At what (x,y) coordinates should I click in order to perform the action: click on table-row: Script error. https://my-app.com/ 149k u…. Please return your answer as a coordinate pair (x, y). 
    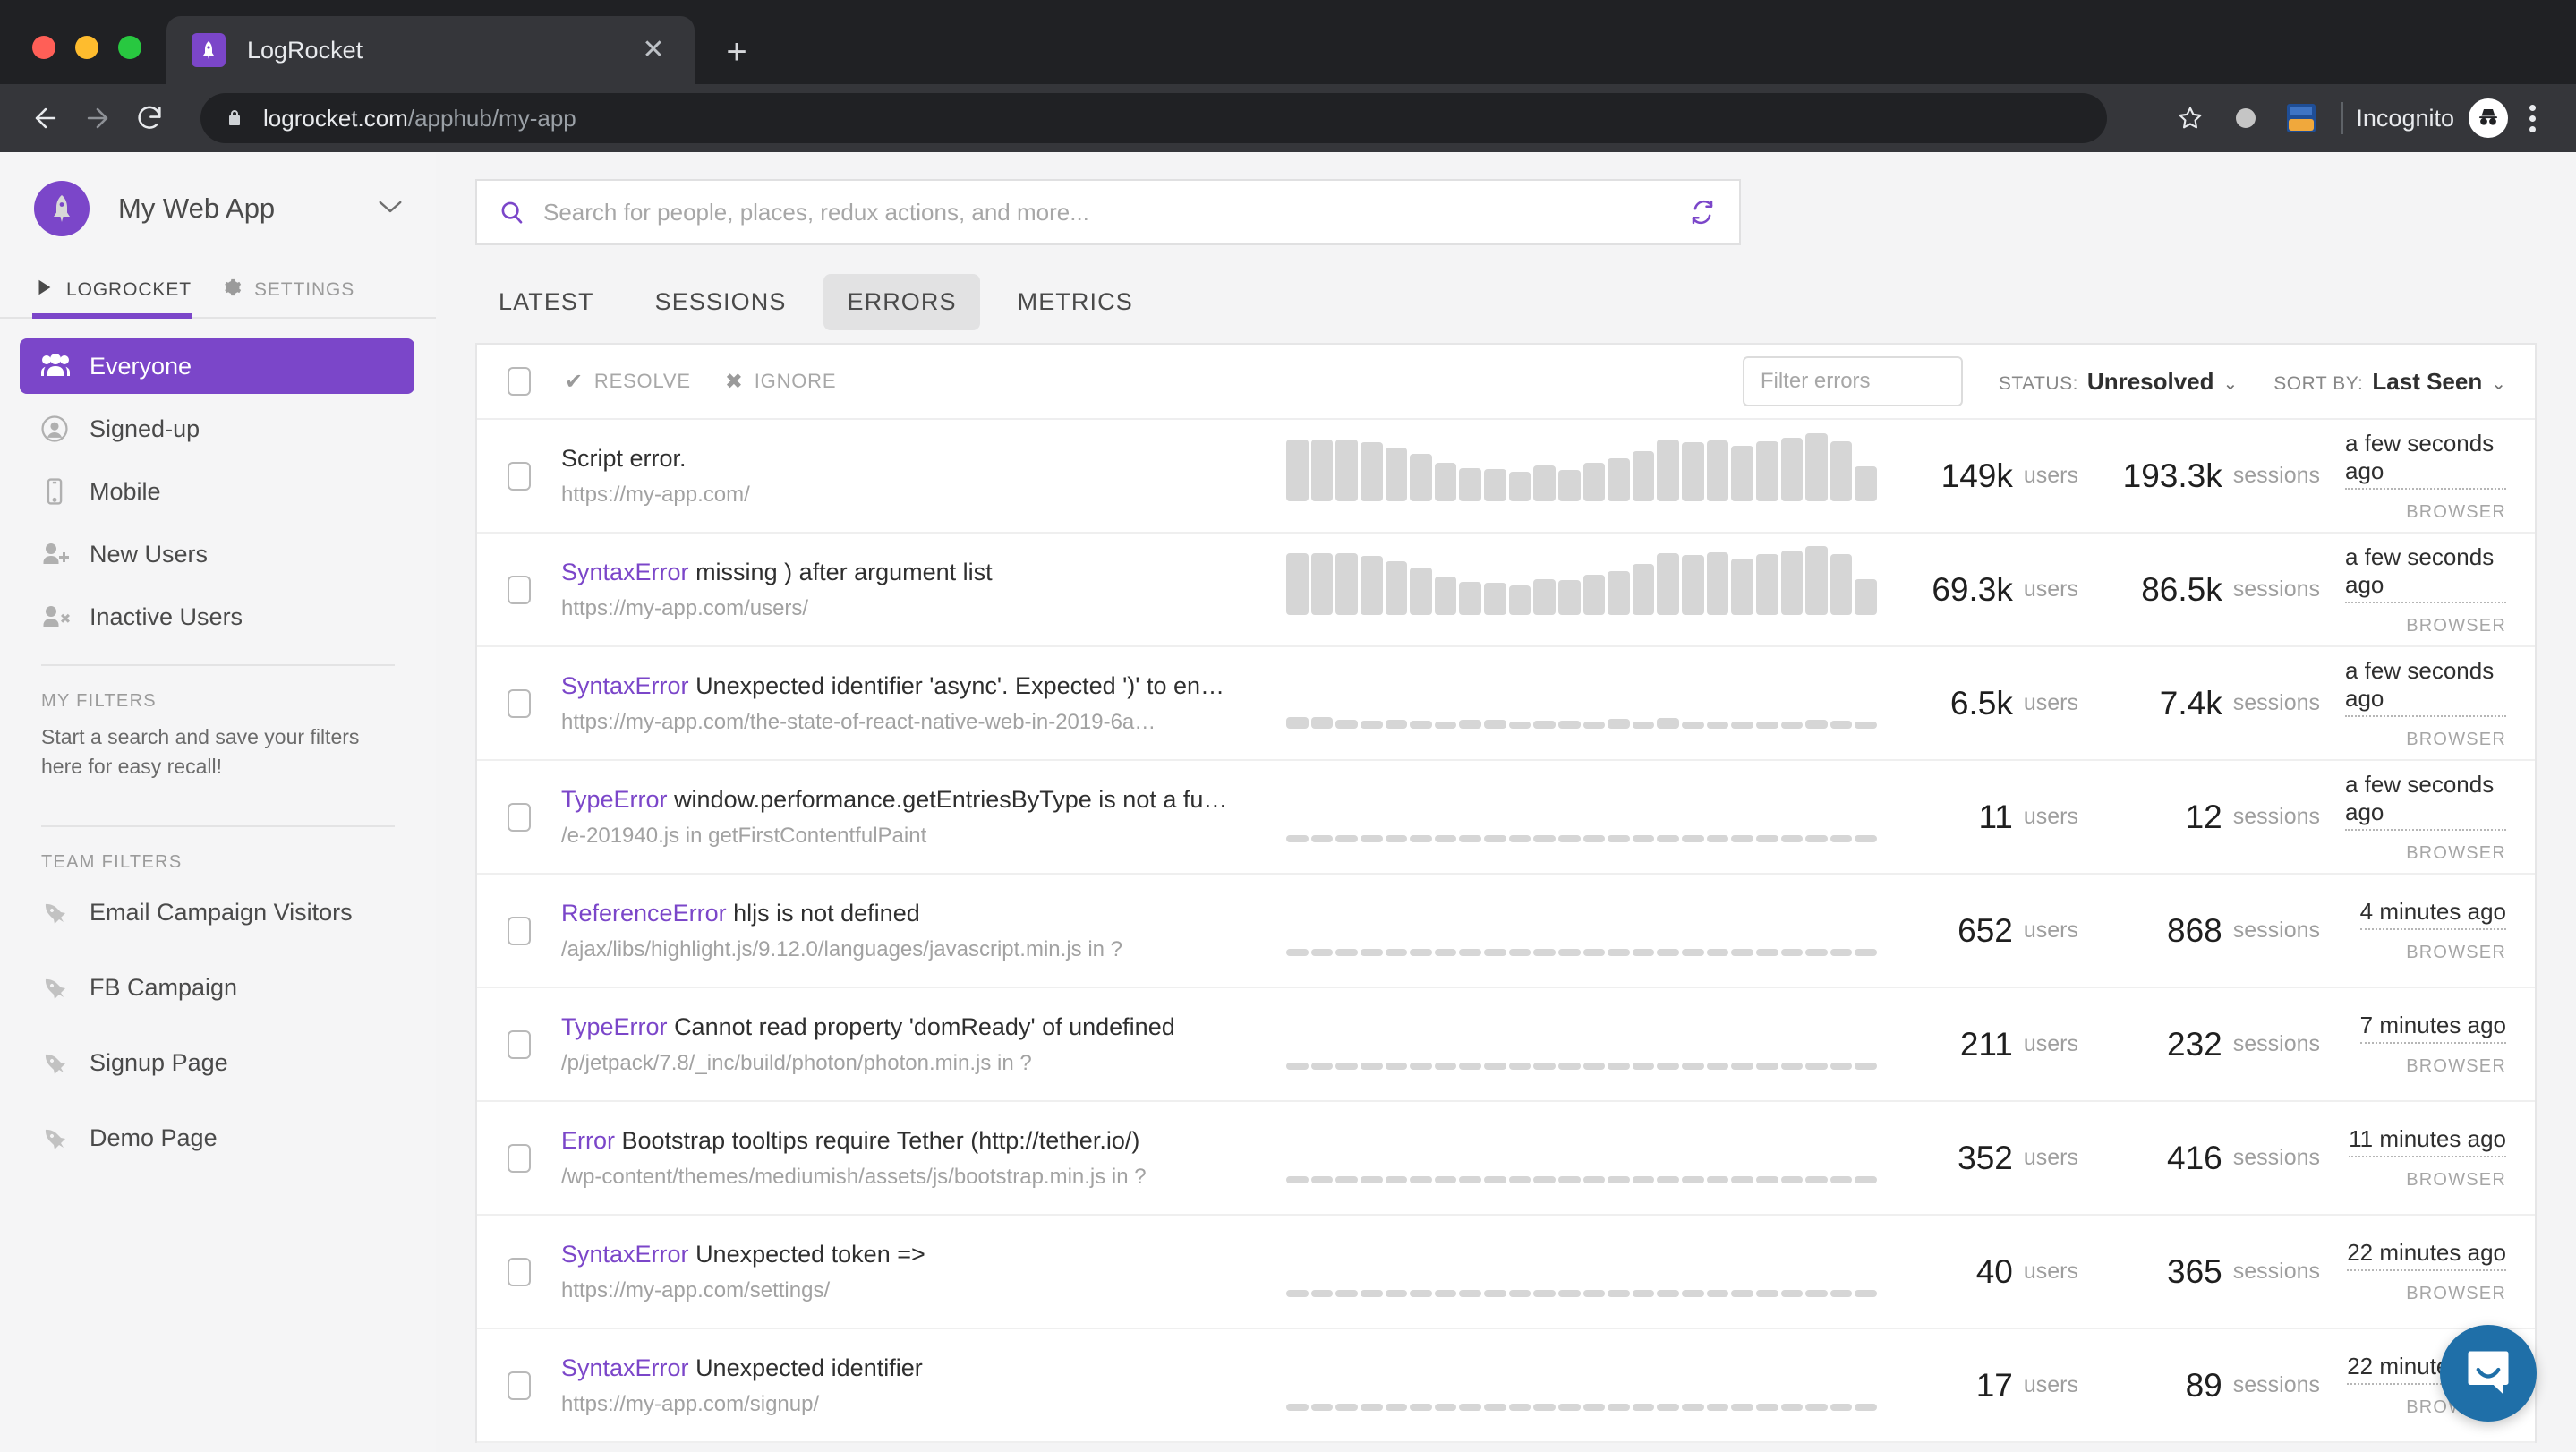
    Looking at the image, I should click on (1506, 477).